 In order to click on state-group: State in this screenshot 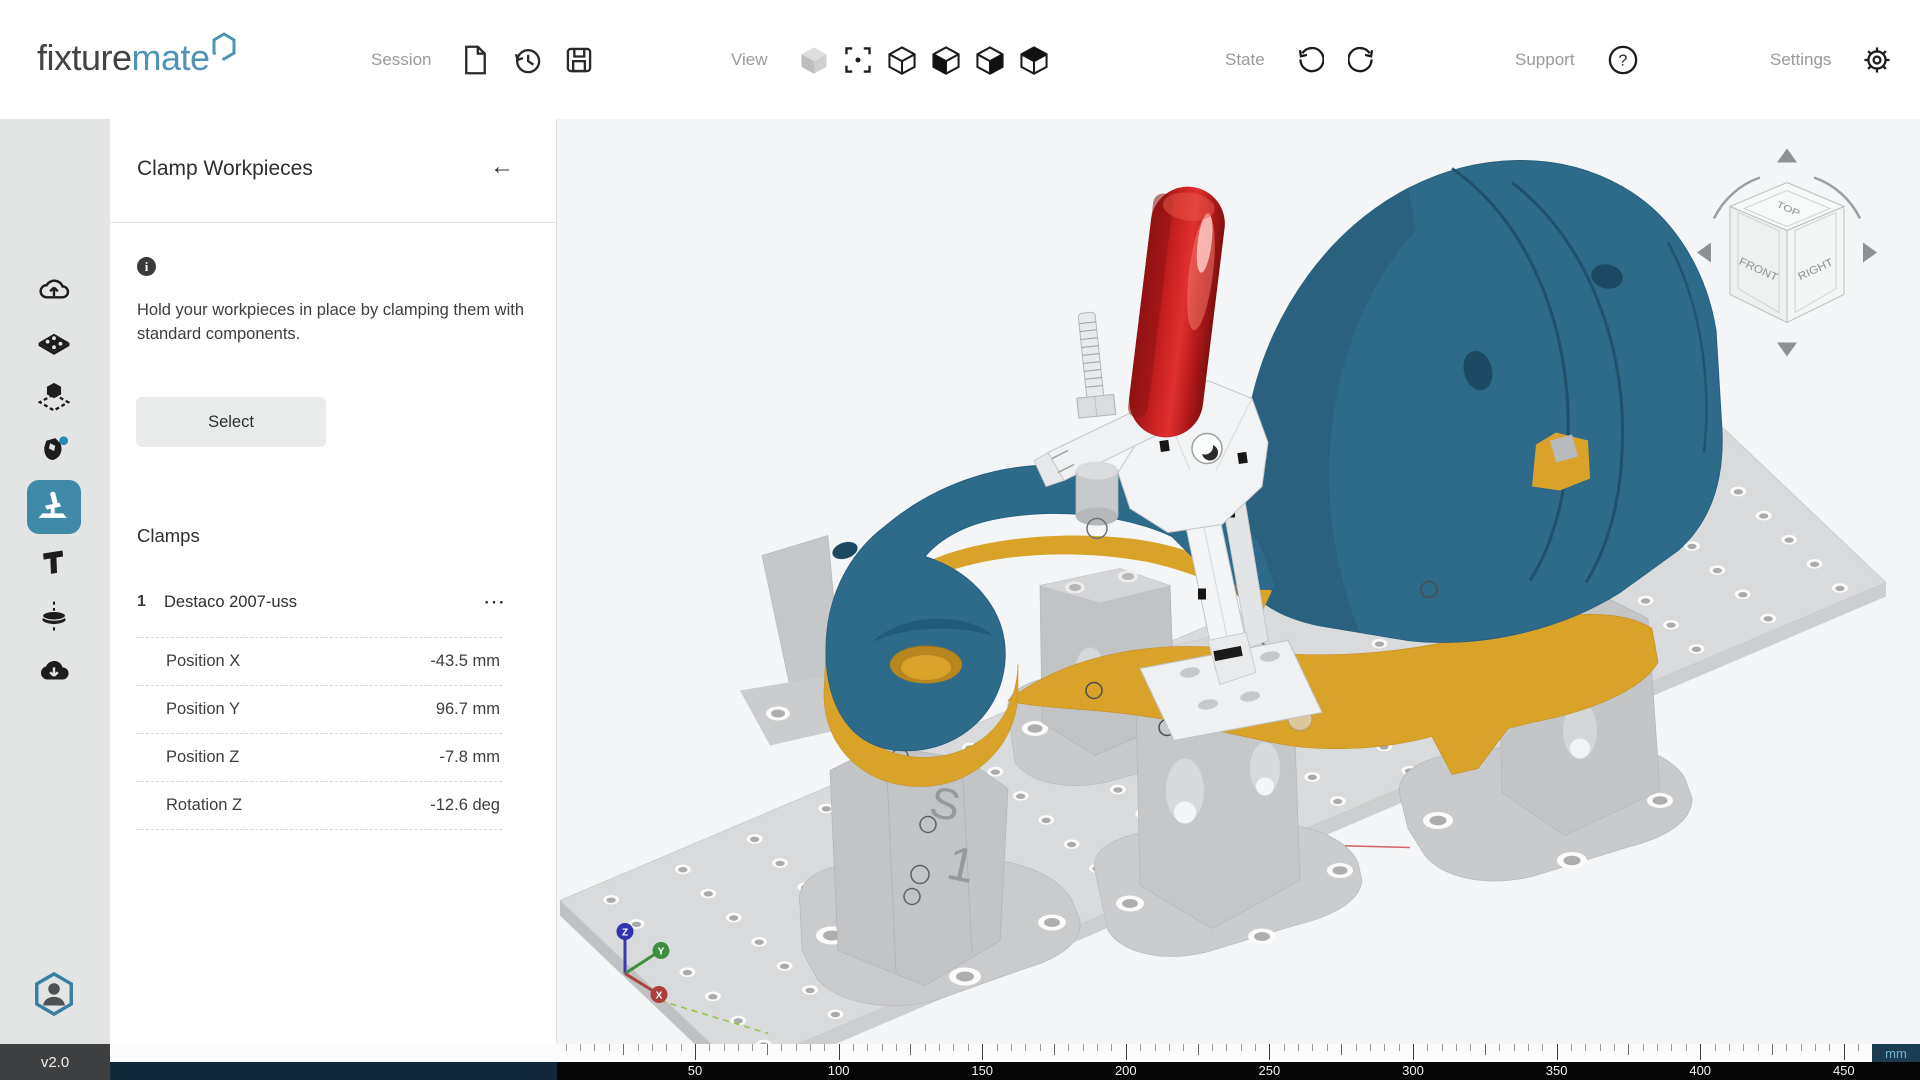, I will do `click(1305, 59)`.